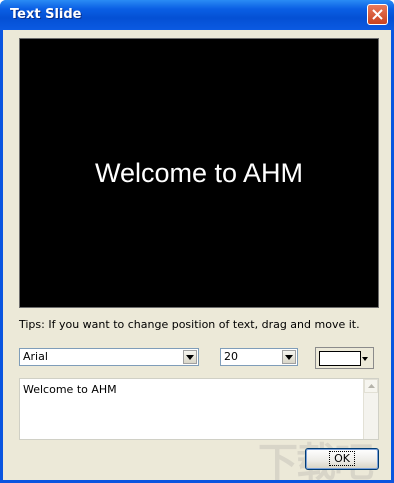 This screenshot has width=394, height=483. I want to click on size-dropdown-button, so click(289, 357).